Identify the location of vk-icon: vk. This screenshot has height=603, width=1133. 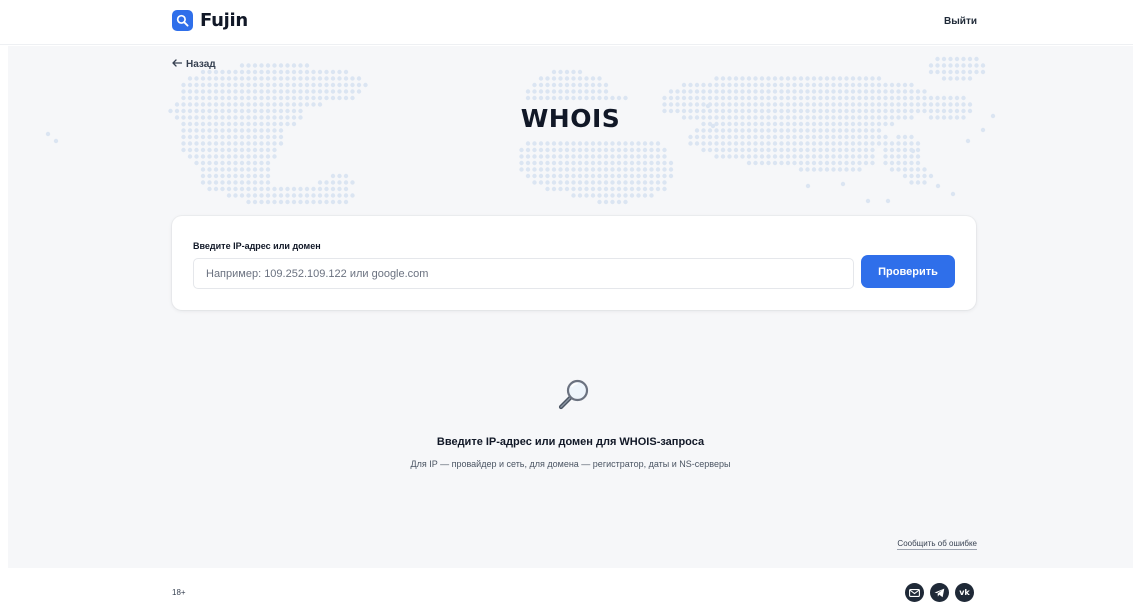
(964, 592).